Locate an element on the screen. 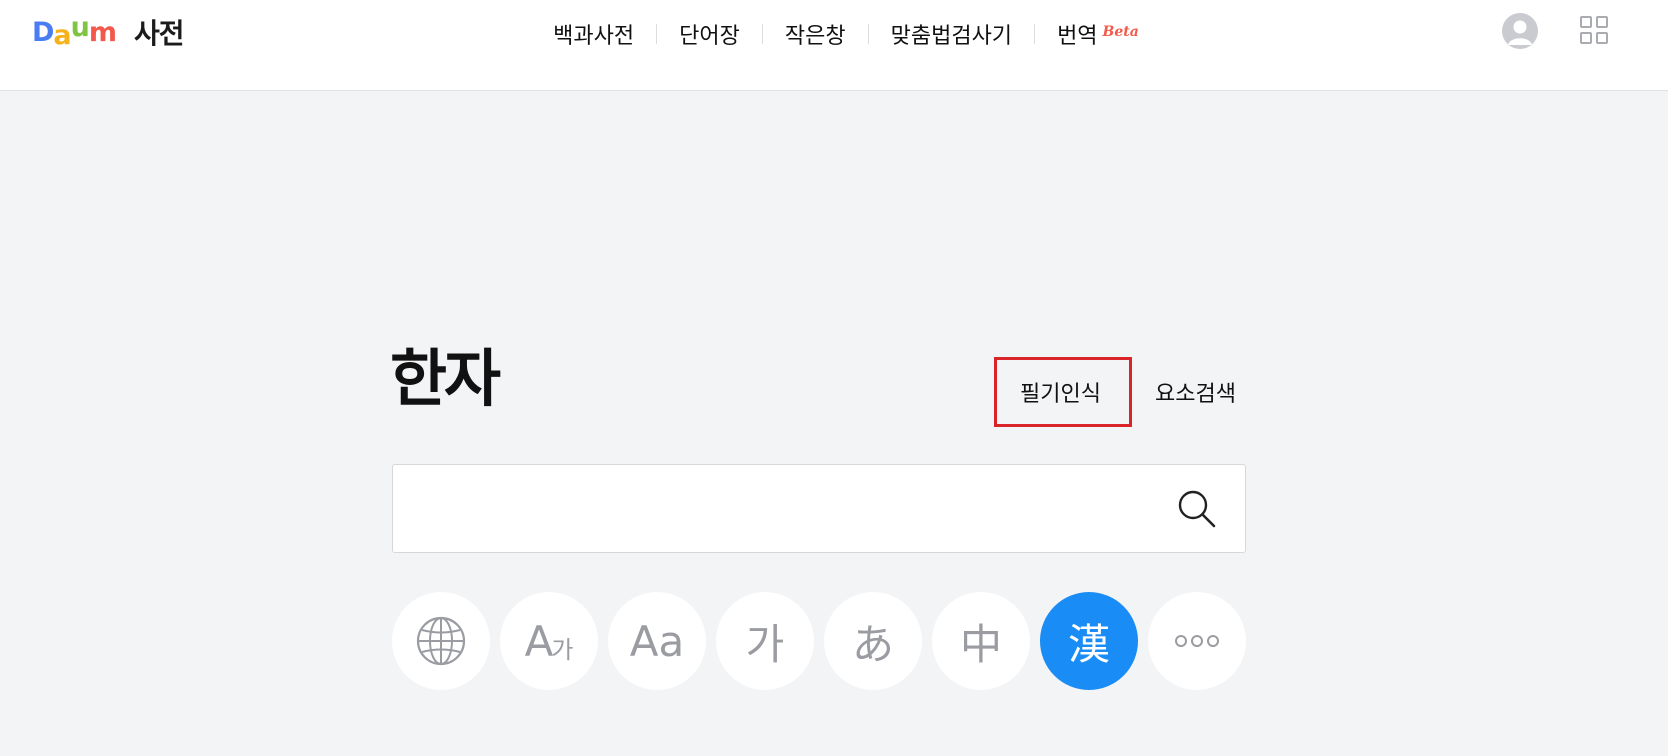 The width and height of the screenshot is (1668, 756). nav-encyclopedia: 백과사전 is located at coordinates (593, 34).